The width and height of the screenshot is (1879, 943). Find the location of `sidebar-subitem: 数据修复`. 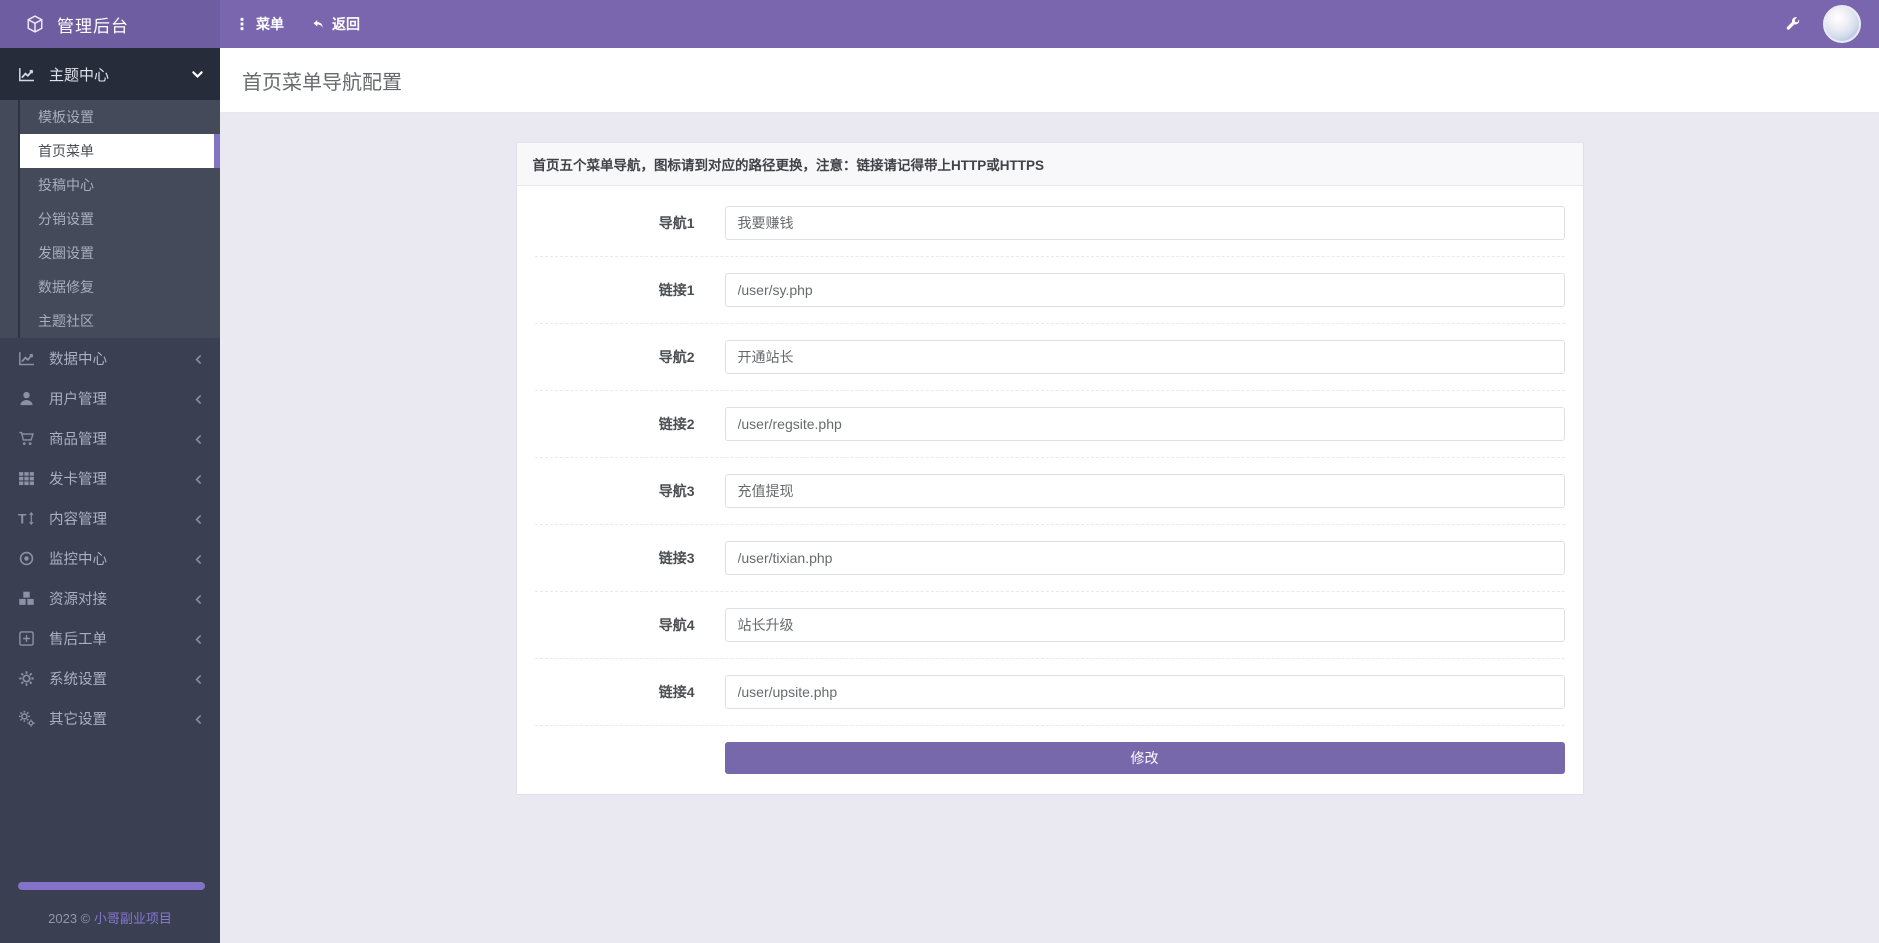

sidebar-subitem: 数据修复 is located at coordinates (110, 287).